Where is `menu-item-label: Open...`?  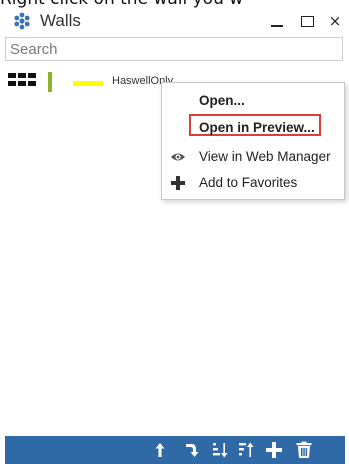
menu-item-label: Open... is located at coordinates (222, 100).